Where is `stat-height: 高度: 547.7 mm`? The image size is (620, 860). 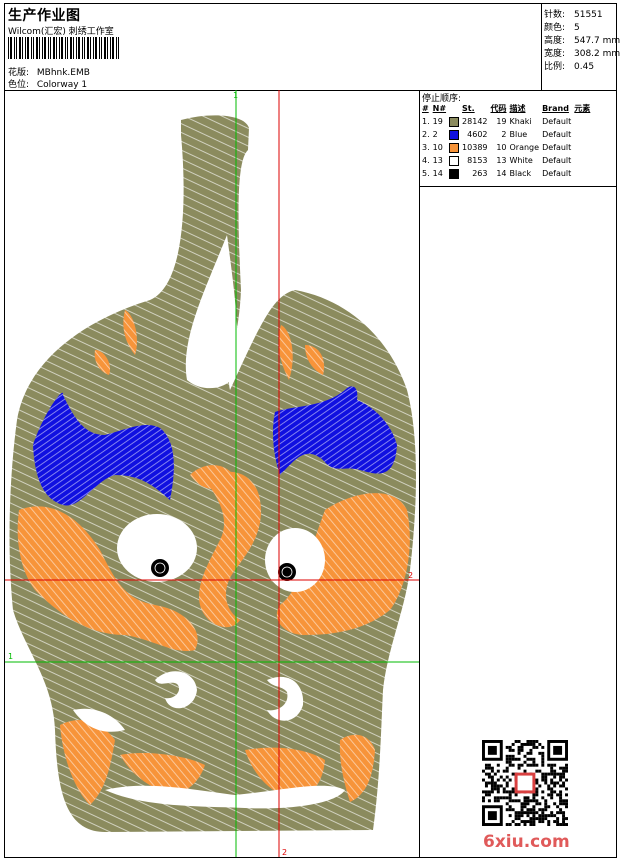
stat-height: 高度: 547.7 mm is located at coordinates (582, 39).